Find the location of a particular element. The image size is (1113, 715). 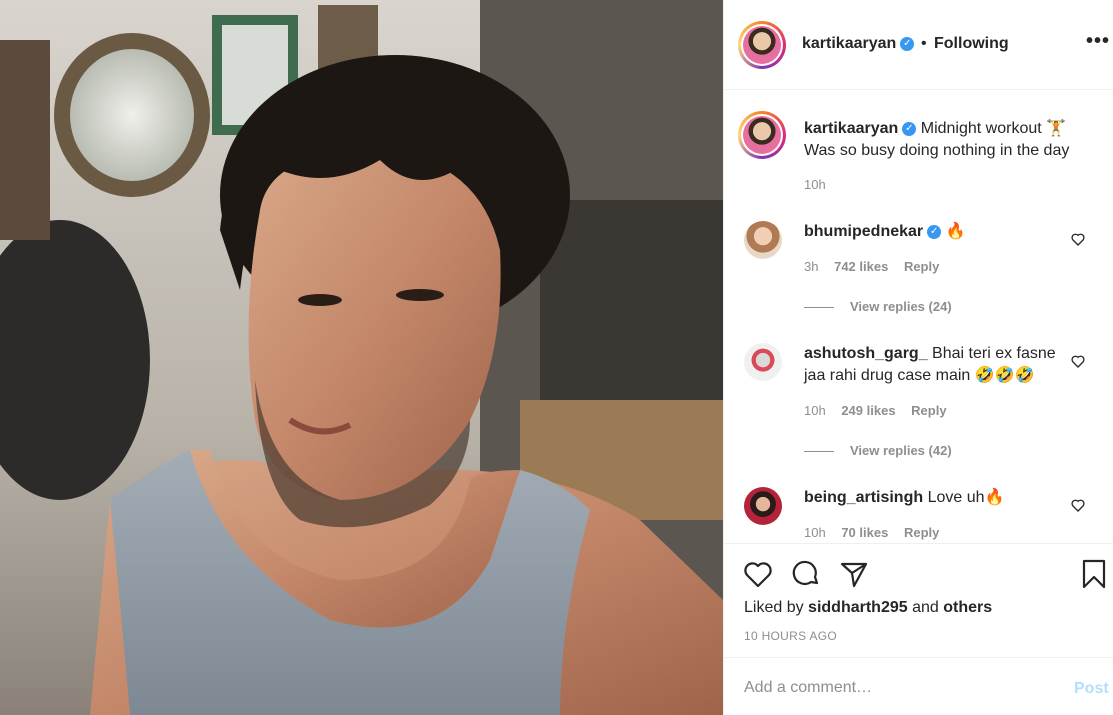

liked-by-summary: Liked by siddharth295 and others is located at coordinates (868, 608).